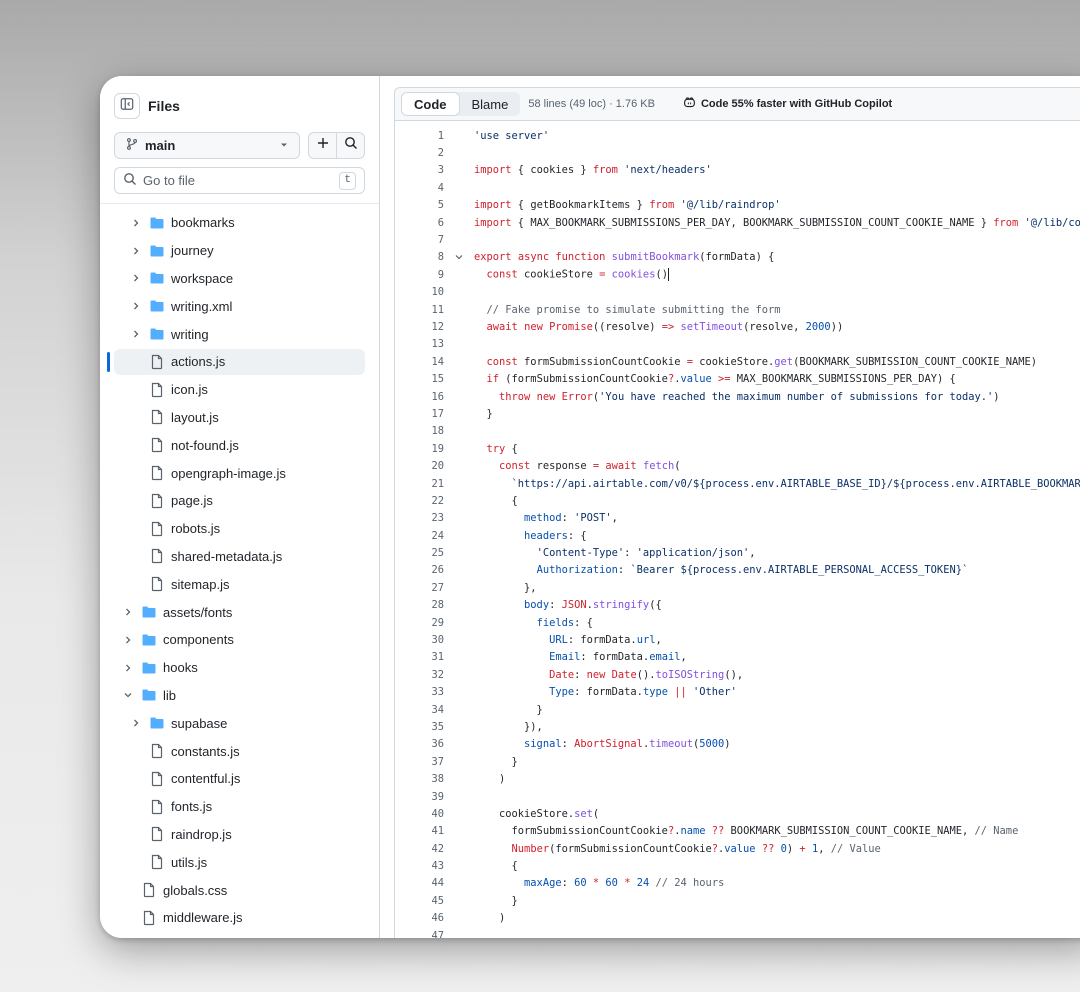 Image resolution: width=1080 pixels, height=992 pixels. I want to click on tree-item: bookmarks, so click(239, 223).